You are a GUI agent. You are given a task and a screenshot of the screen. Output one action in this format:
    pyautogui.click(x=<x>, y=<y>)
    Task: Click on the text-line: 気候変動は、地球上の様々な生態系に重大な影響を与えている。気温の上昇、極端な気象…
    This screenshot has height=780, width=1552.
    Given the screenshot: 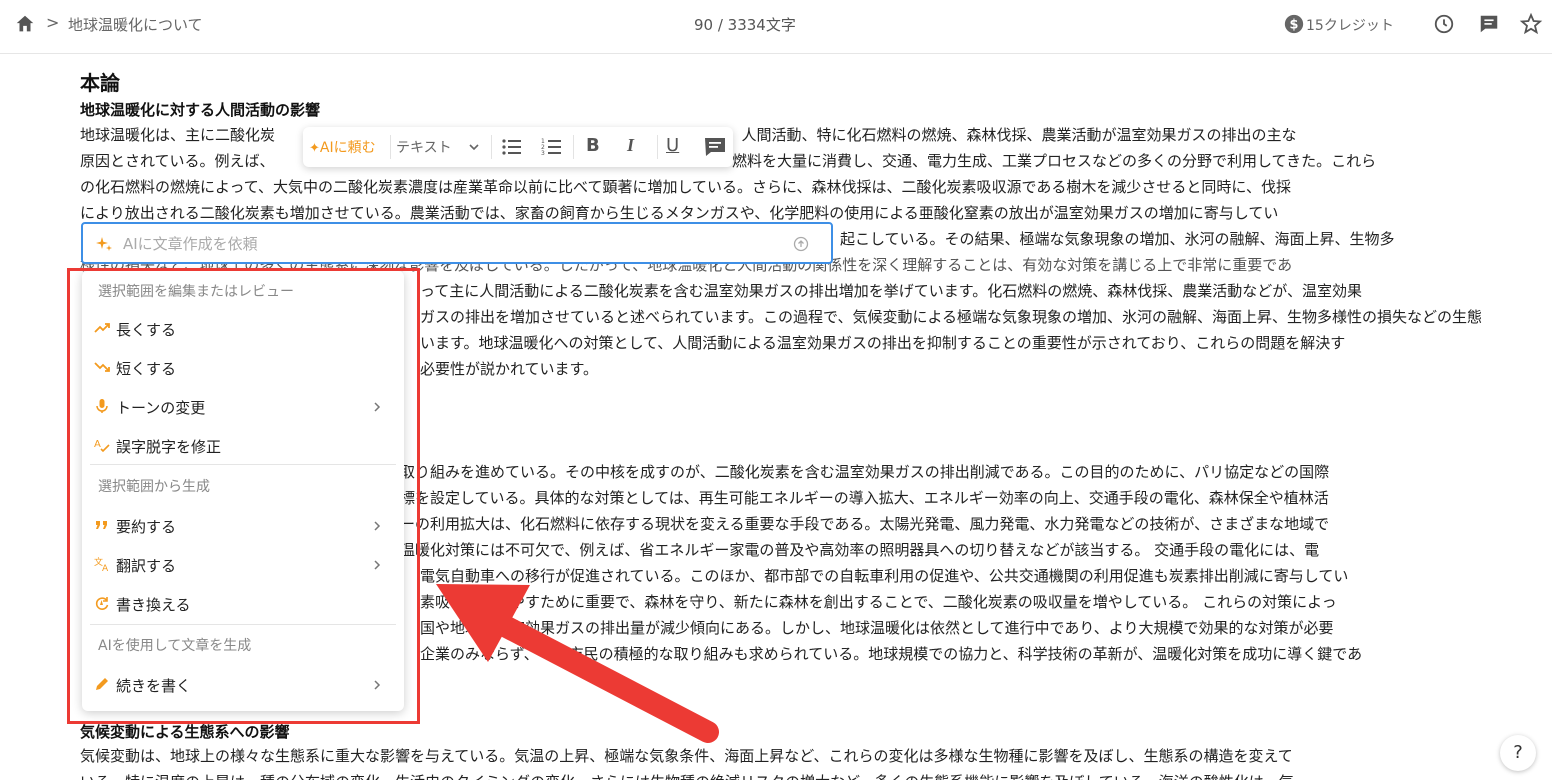 What is the action you would take?
    pyautogui.click(x=686, y=756)
    